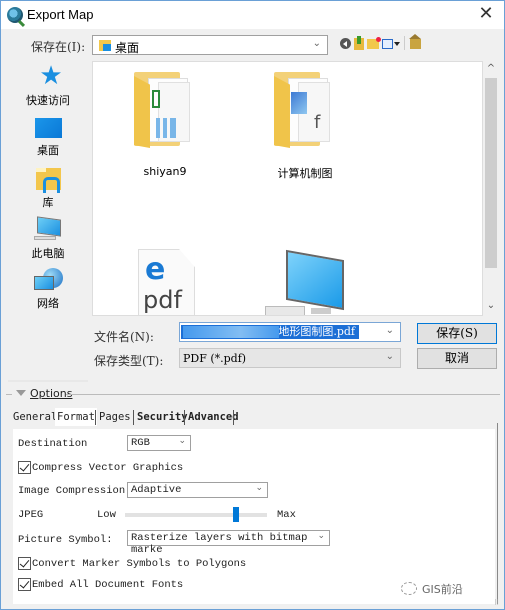 The image size is (505, 610). What do you see at coordinates (48, 128) in the screenshot?
I see `desktop-icon` at bounding box center [48, 128].